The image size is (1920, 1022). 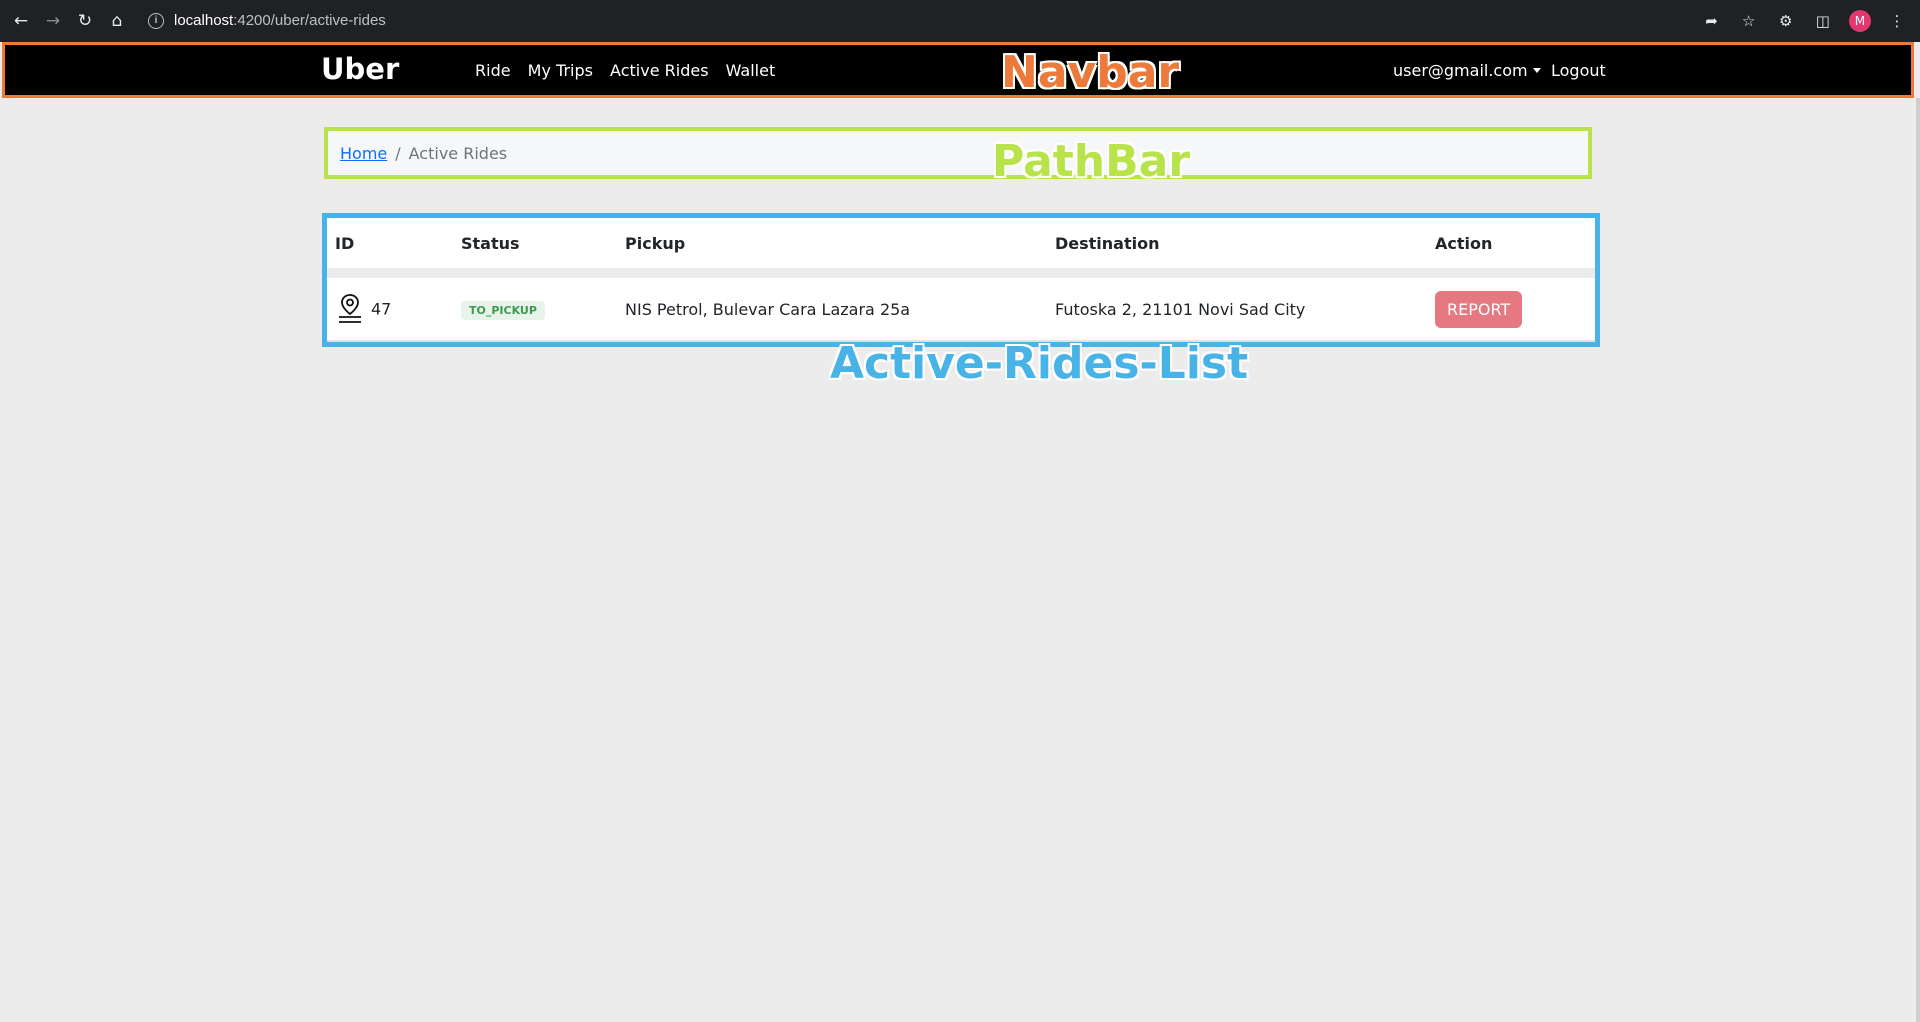 What do you see at coordinates (156, 21) in the screenshot?
I see `site-info-icon: i` at bounding box center [156, 21].